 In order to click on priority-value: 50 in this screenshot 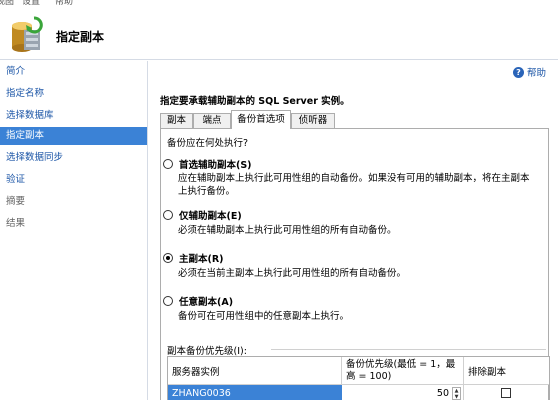, I will do `click(442, 393)`.